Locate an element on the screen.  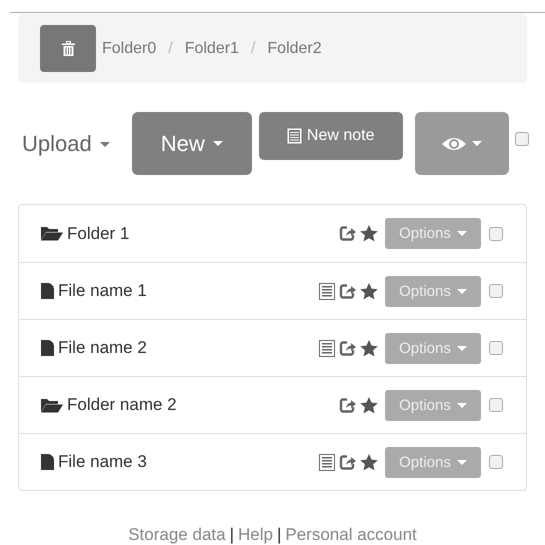
file-row: File name 2 Options is located at coordinates (272, 347).